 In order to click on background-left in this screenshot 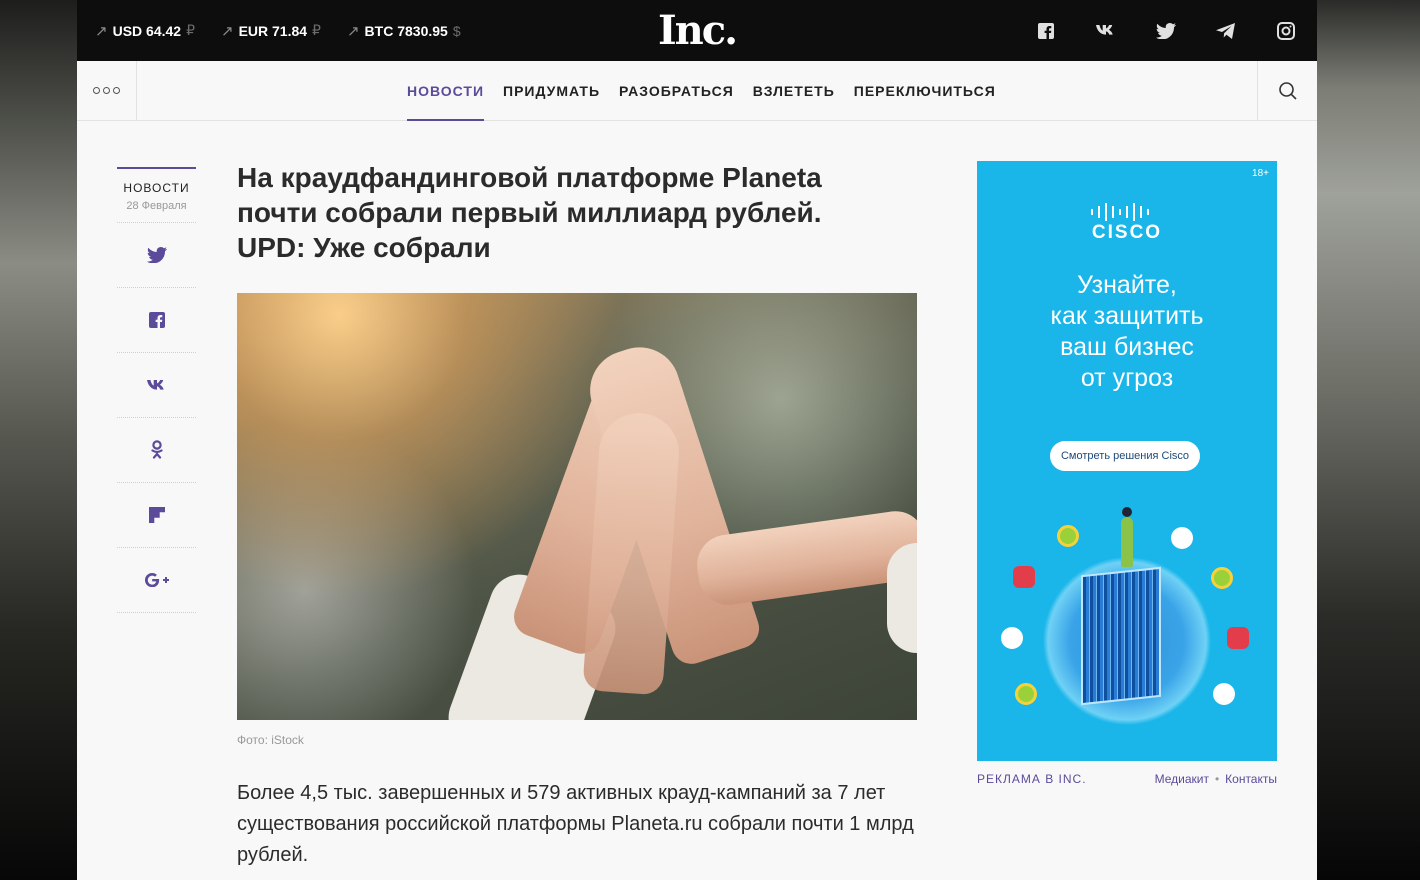, I will do `click(38, 440)`.